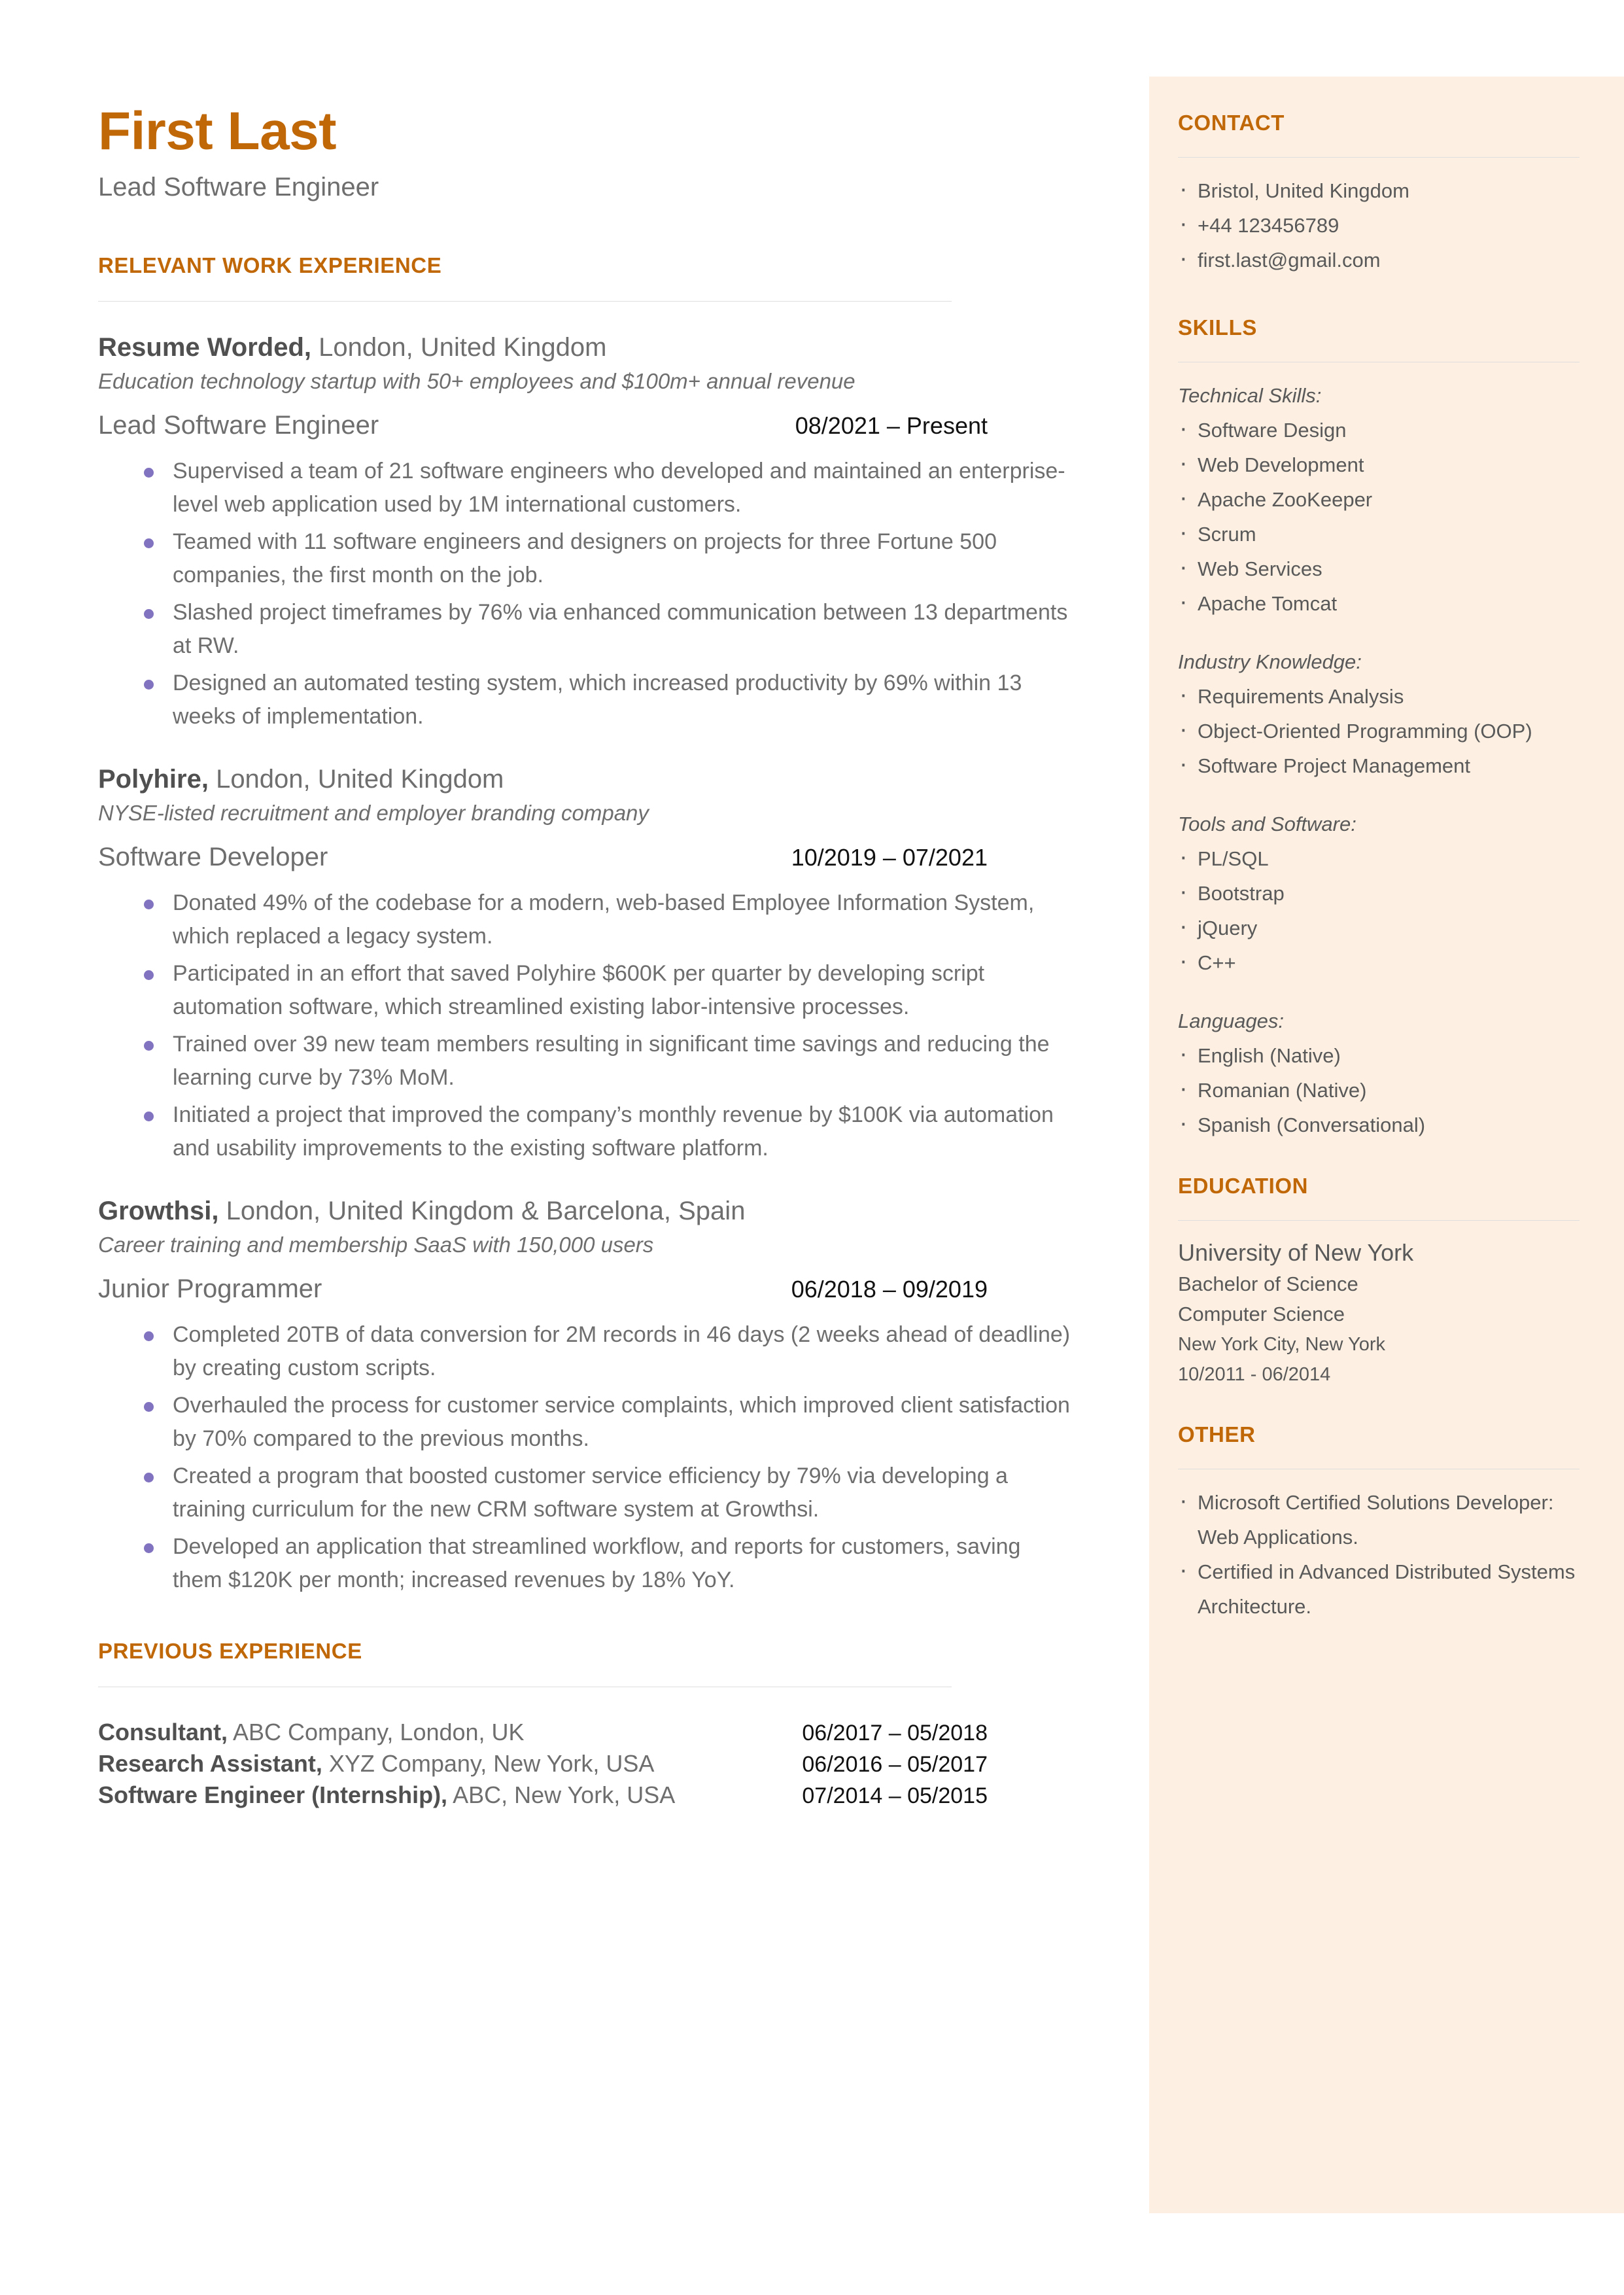  What do you see at coordinates (1379, 430) in the screenshot?
I see `skill-item: Software Design` at bounding box center [1379, 430].